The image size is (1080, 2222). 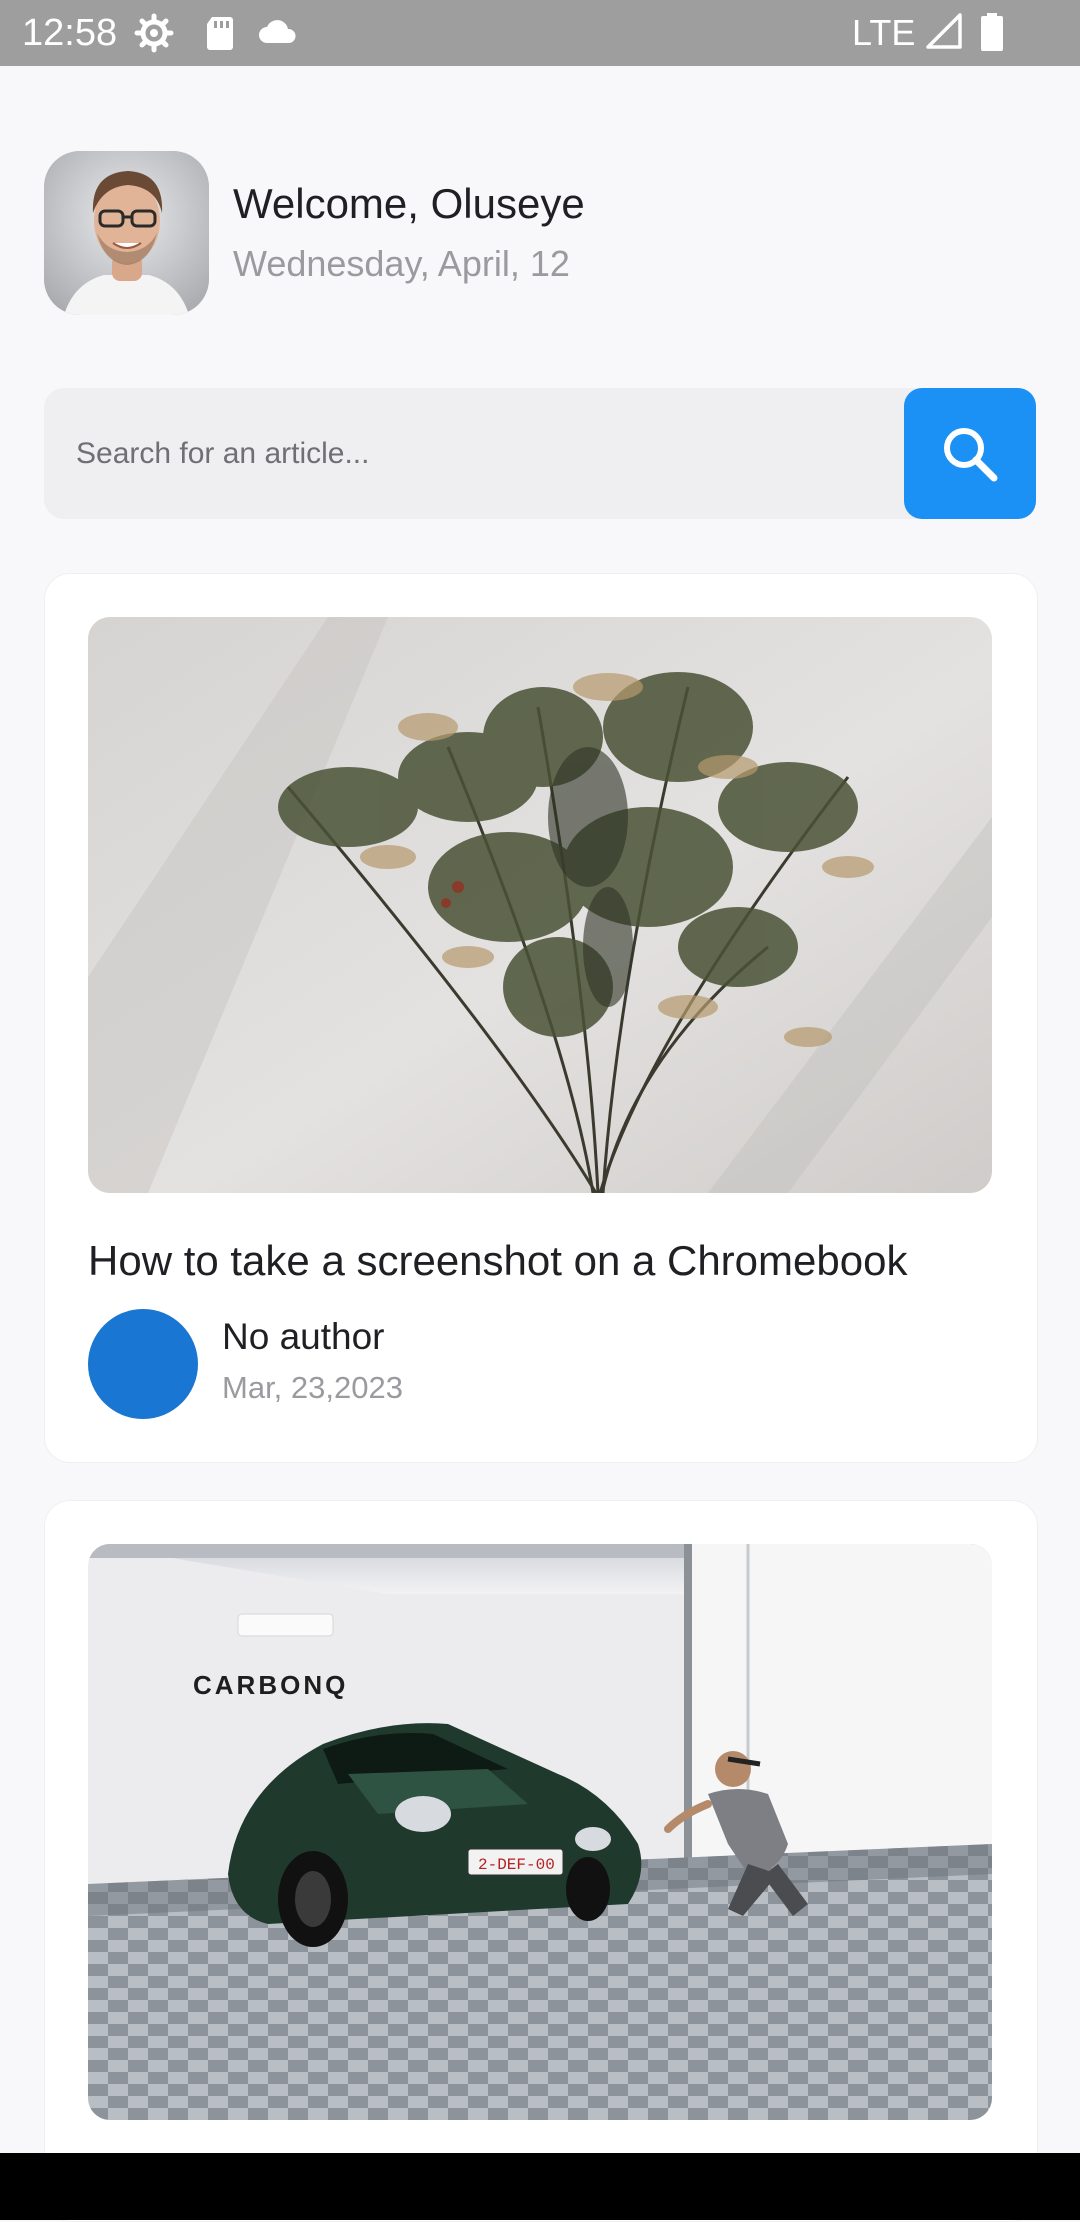 What do you see at coordinates (143, 1364) in the screenshot?
I see `author-avatar` at bounding box center [143, 1364].